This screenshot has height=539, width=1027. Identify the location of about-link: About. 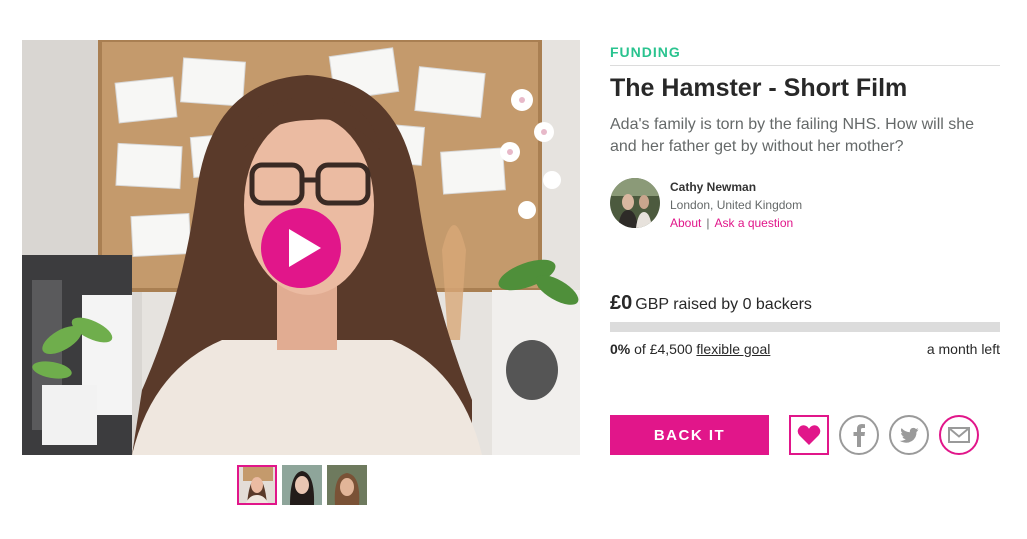
(685, 223).